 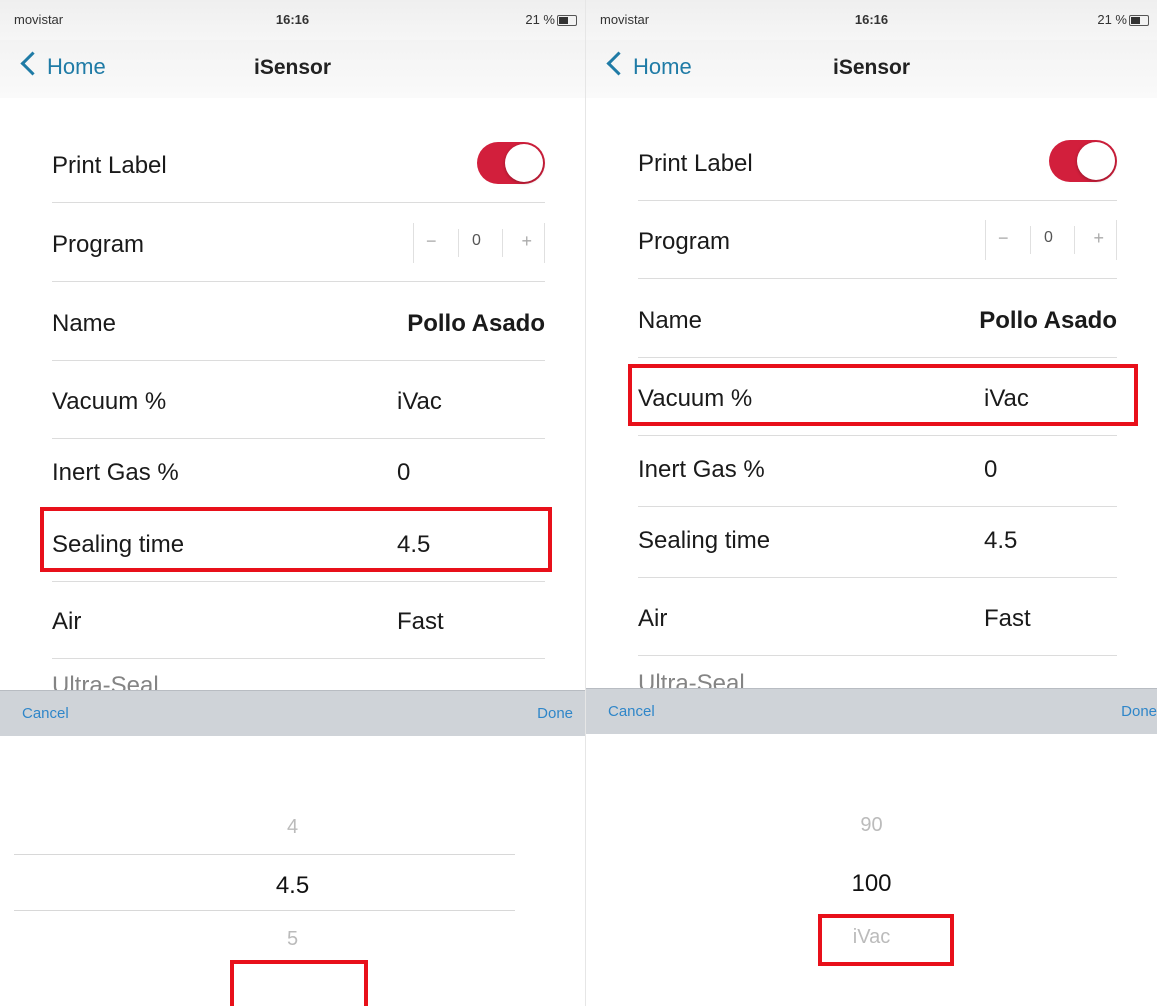 I want to click on highlight-box-sealing-time, so click(x=296, y=539).